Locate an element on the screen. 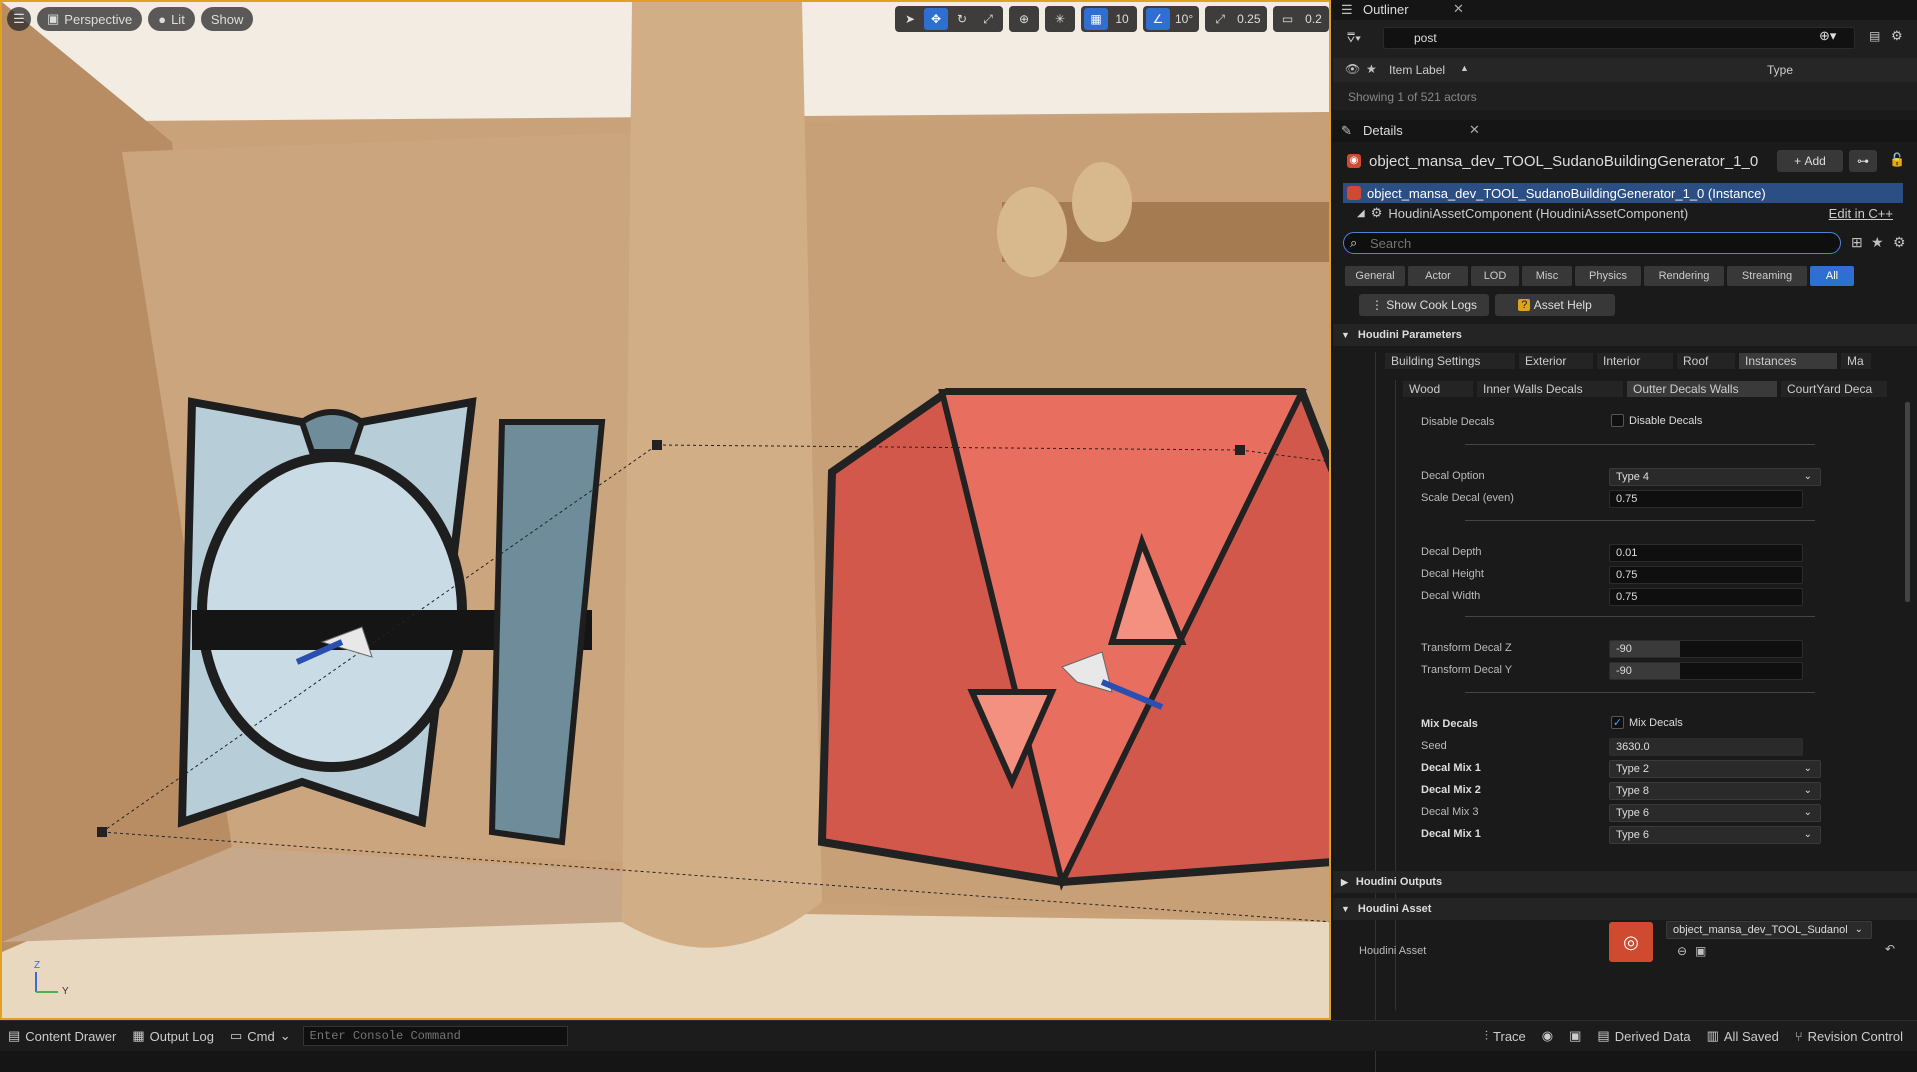 This screenshot has height=1072, width=1917. category-rendering: Rendering is located at coordinates (1684, 276).